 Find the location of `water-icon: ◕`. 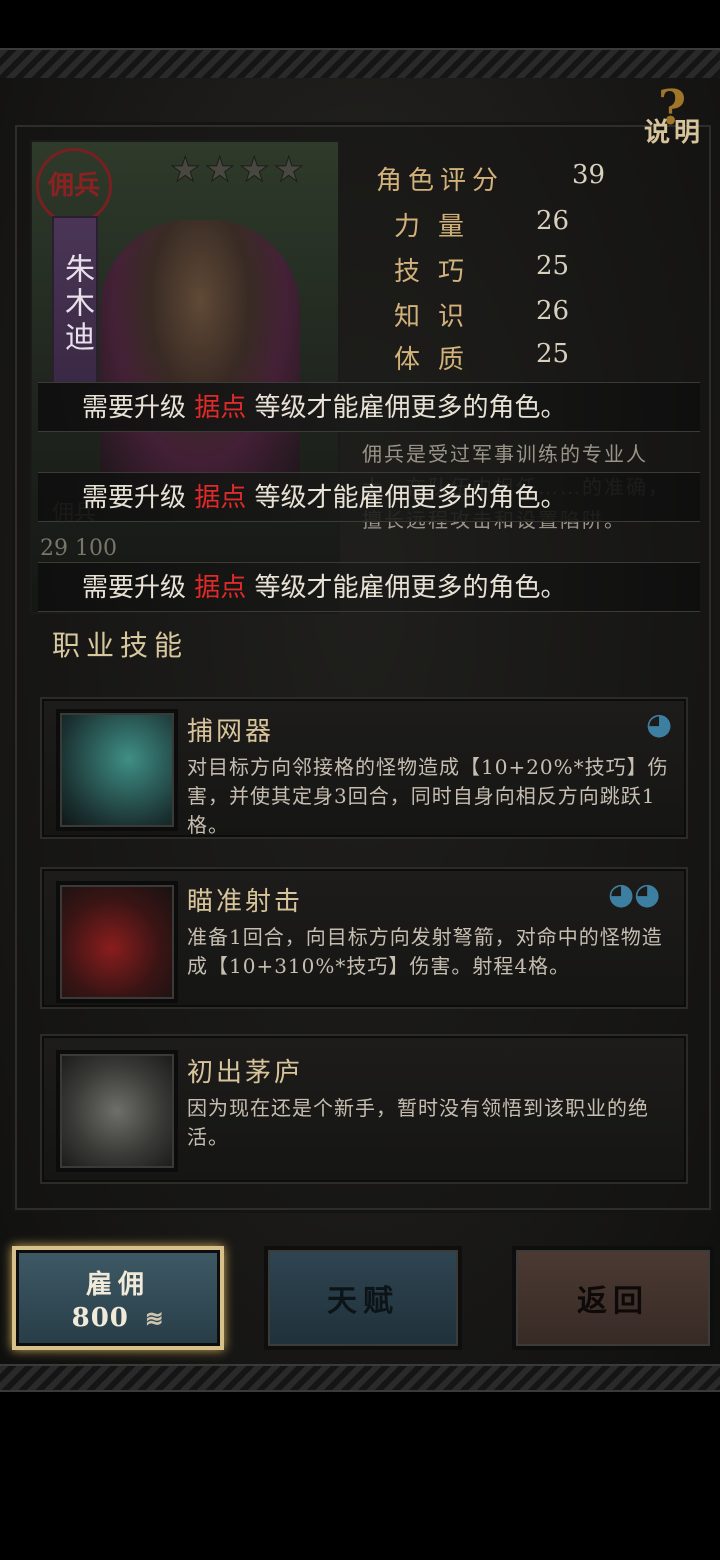

water-icon: ◕ is located at coordinates (659, 724).